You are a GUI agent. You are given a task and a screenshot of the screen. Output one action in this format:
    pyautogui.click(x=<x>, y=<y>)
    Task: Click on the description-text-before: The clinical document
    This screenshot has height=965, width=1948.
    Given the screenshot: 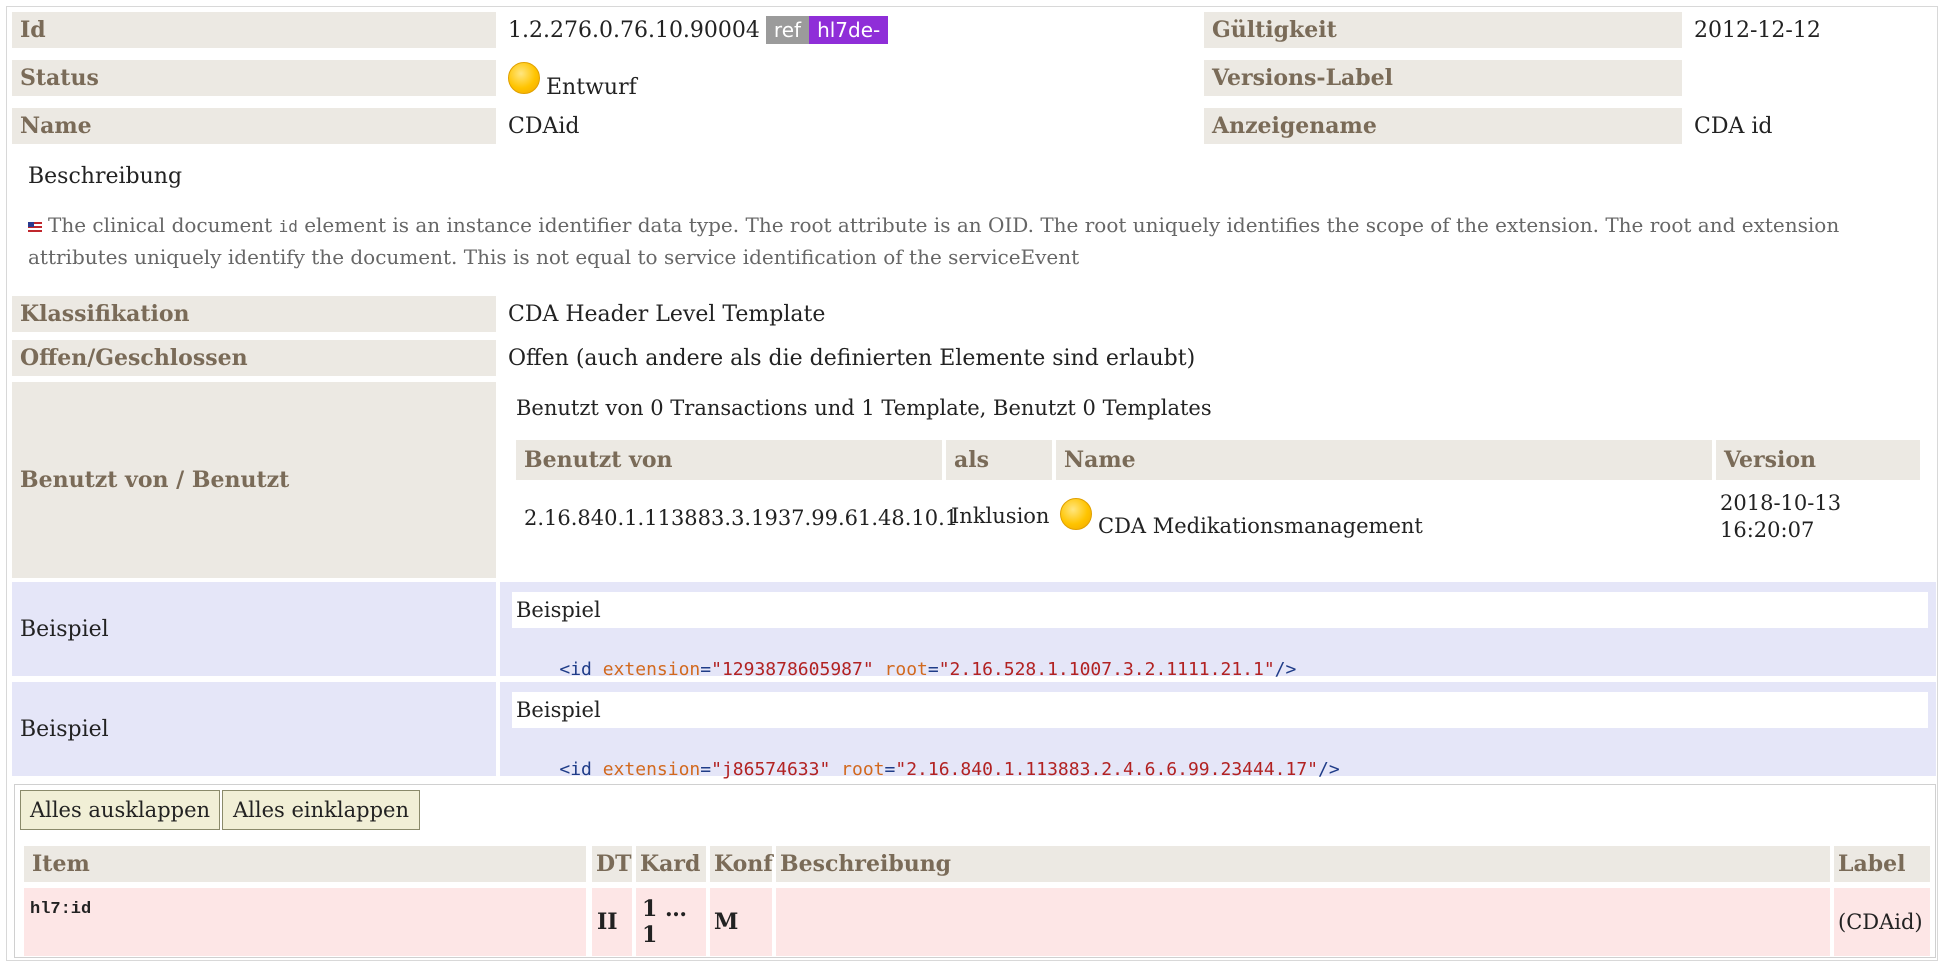 What is the action you would take?
    pyautogui.click(x=160, y=225)
    